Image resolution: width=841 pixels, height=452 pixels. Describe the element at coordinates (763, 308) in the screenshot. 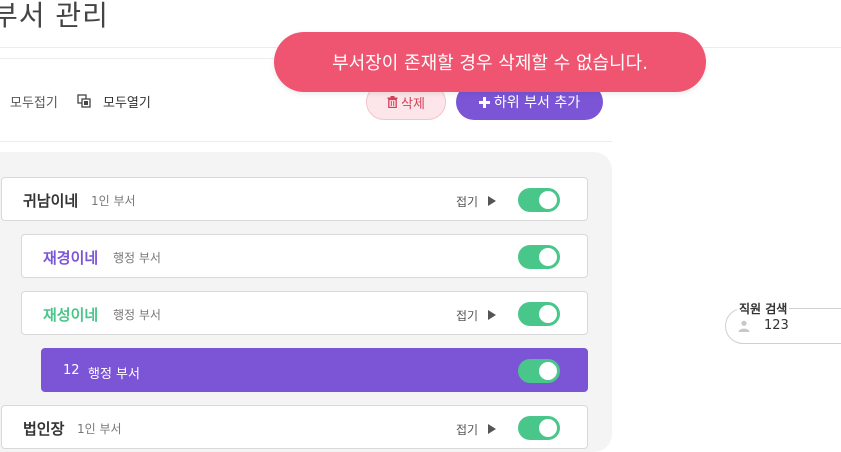

I see `employee-search-label: 직원 검색` at that location.